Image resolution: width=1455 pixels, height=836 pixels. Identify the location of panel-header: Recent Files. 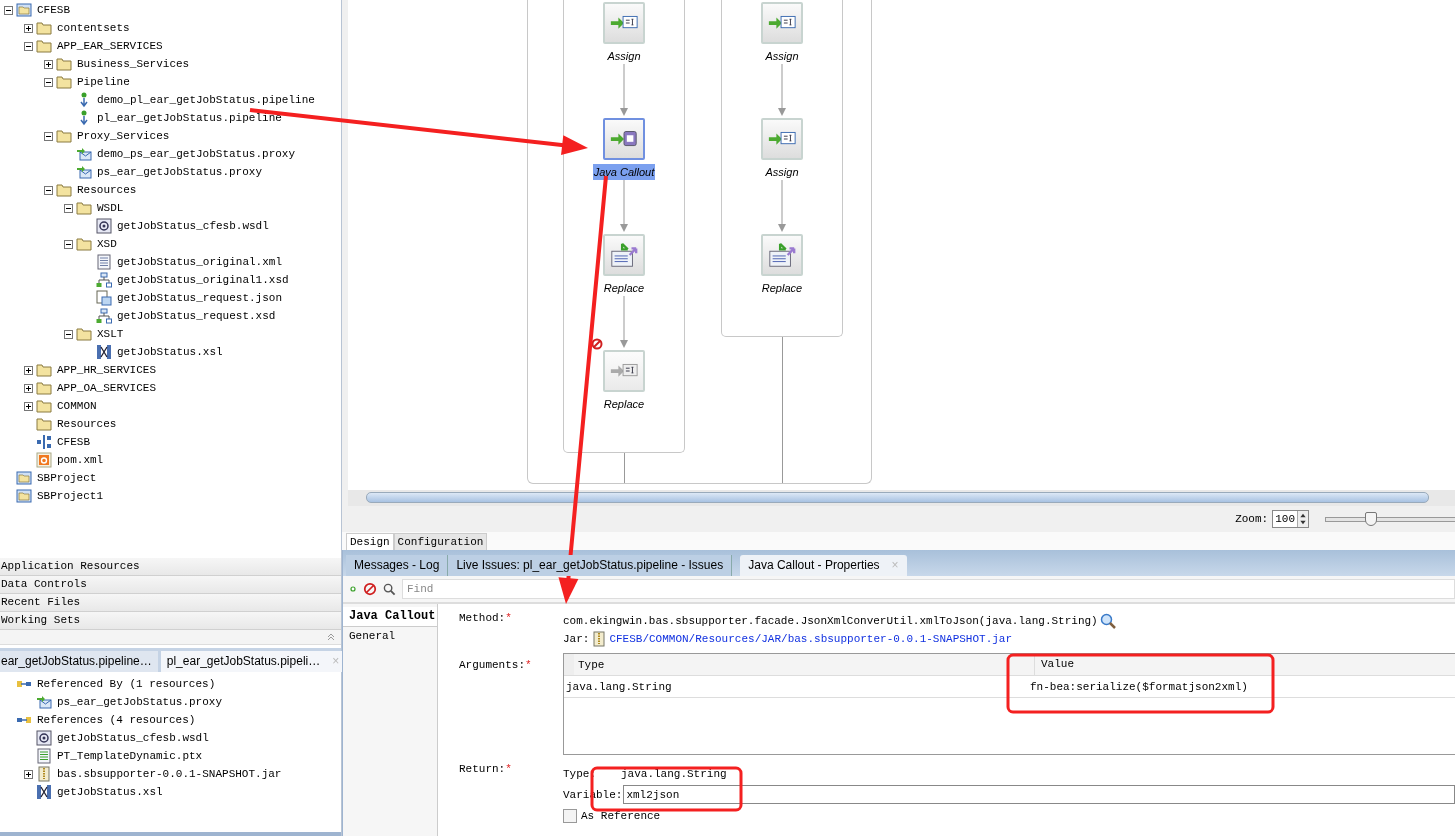
(170, 603).